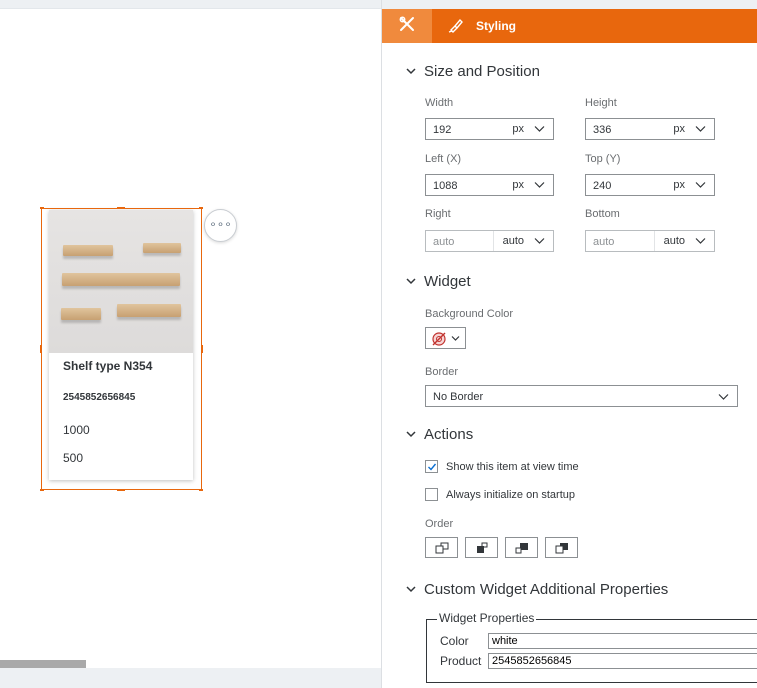 The image size is (757, 688). Describe the element at coordinates (475, 26) in the screenshot. I see `tab-styling: Styling` at that location.